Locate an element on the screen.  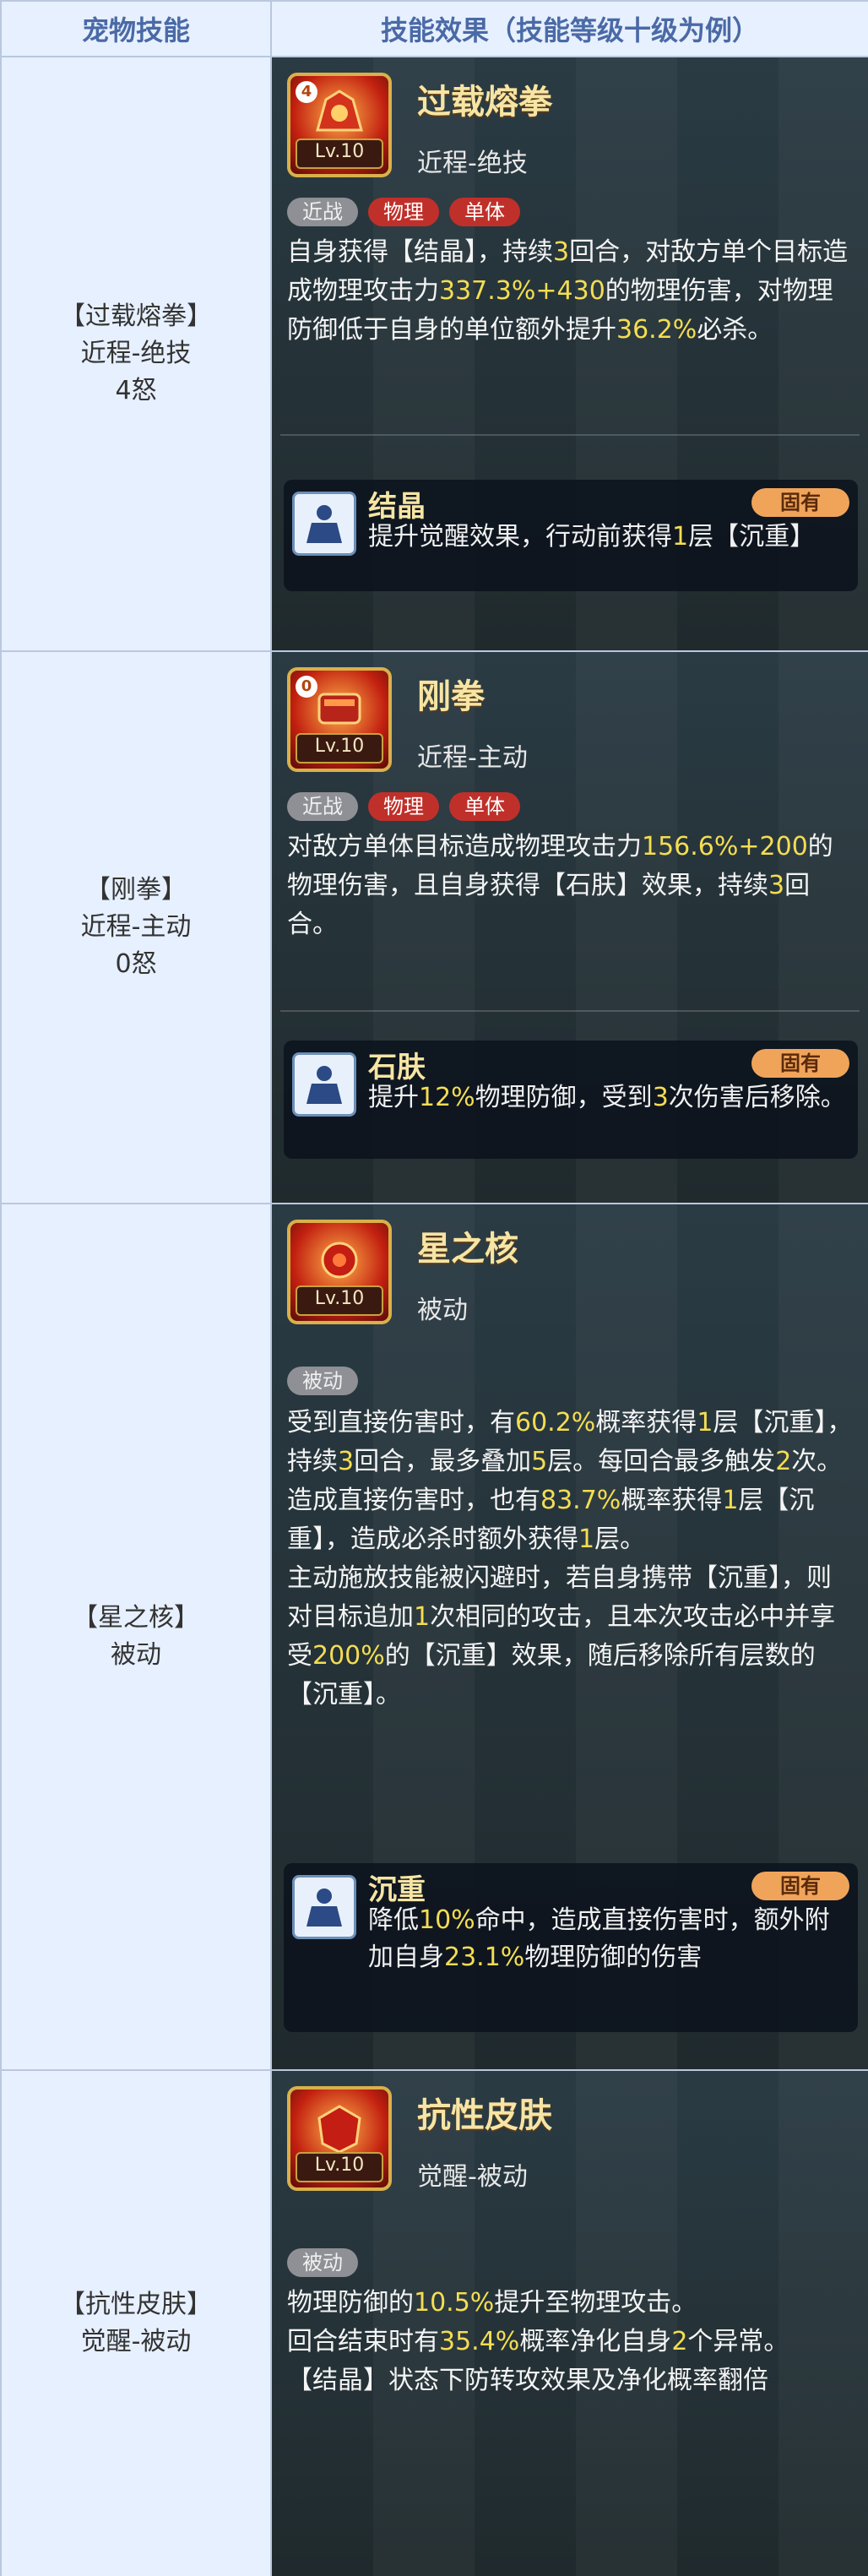
skill-subtype: 被动 is located at coordinates (443, 1310).